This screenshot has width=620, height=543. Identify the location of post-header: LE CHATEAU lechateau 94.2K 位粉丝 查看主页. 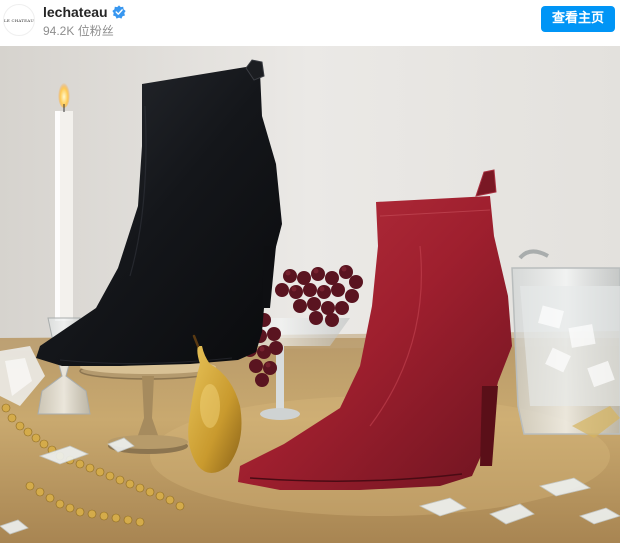
(310, 23).